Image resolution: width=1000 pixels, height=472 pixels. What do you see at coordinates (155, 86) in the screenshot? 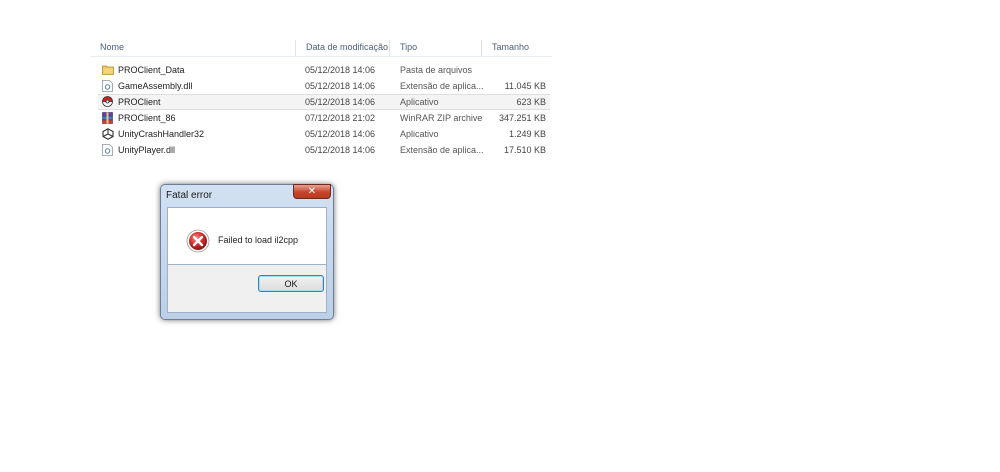
I see `file-name: GameAssembly.dll` at bounding box center [155, 86].